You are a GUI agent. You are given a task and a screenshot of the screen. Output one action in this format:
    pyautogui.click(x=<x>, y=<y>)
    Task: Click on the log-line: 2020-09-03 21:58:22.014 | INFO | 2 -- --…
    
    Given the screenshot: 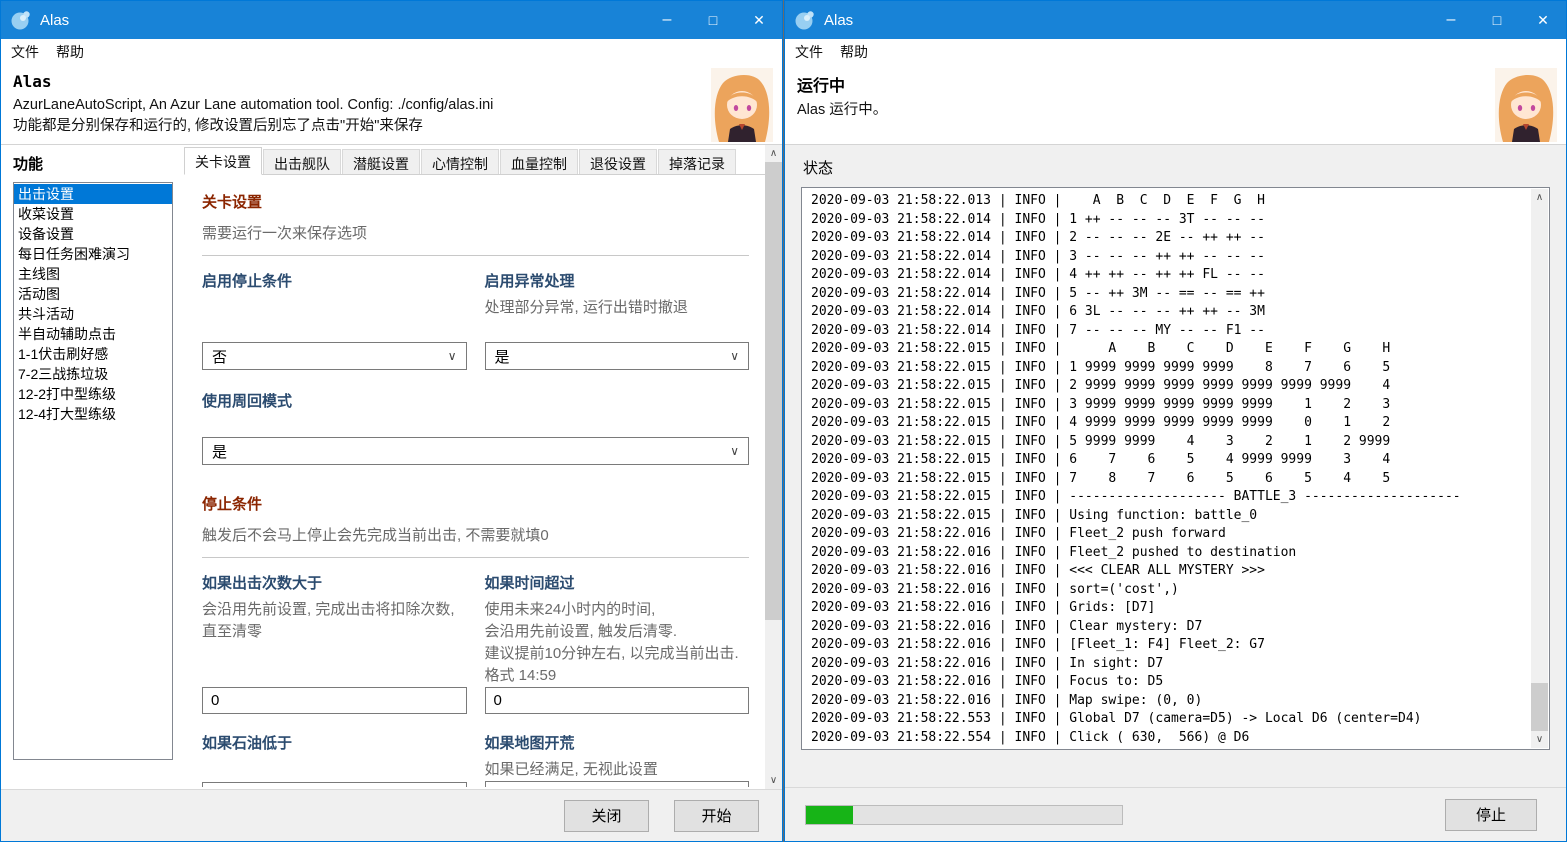 What is the action you would take?
    pyautogui.click(x=1038, y=237)
    